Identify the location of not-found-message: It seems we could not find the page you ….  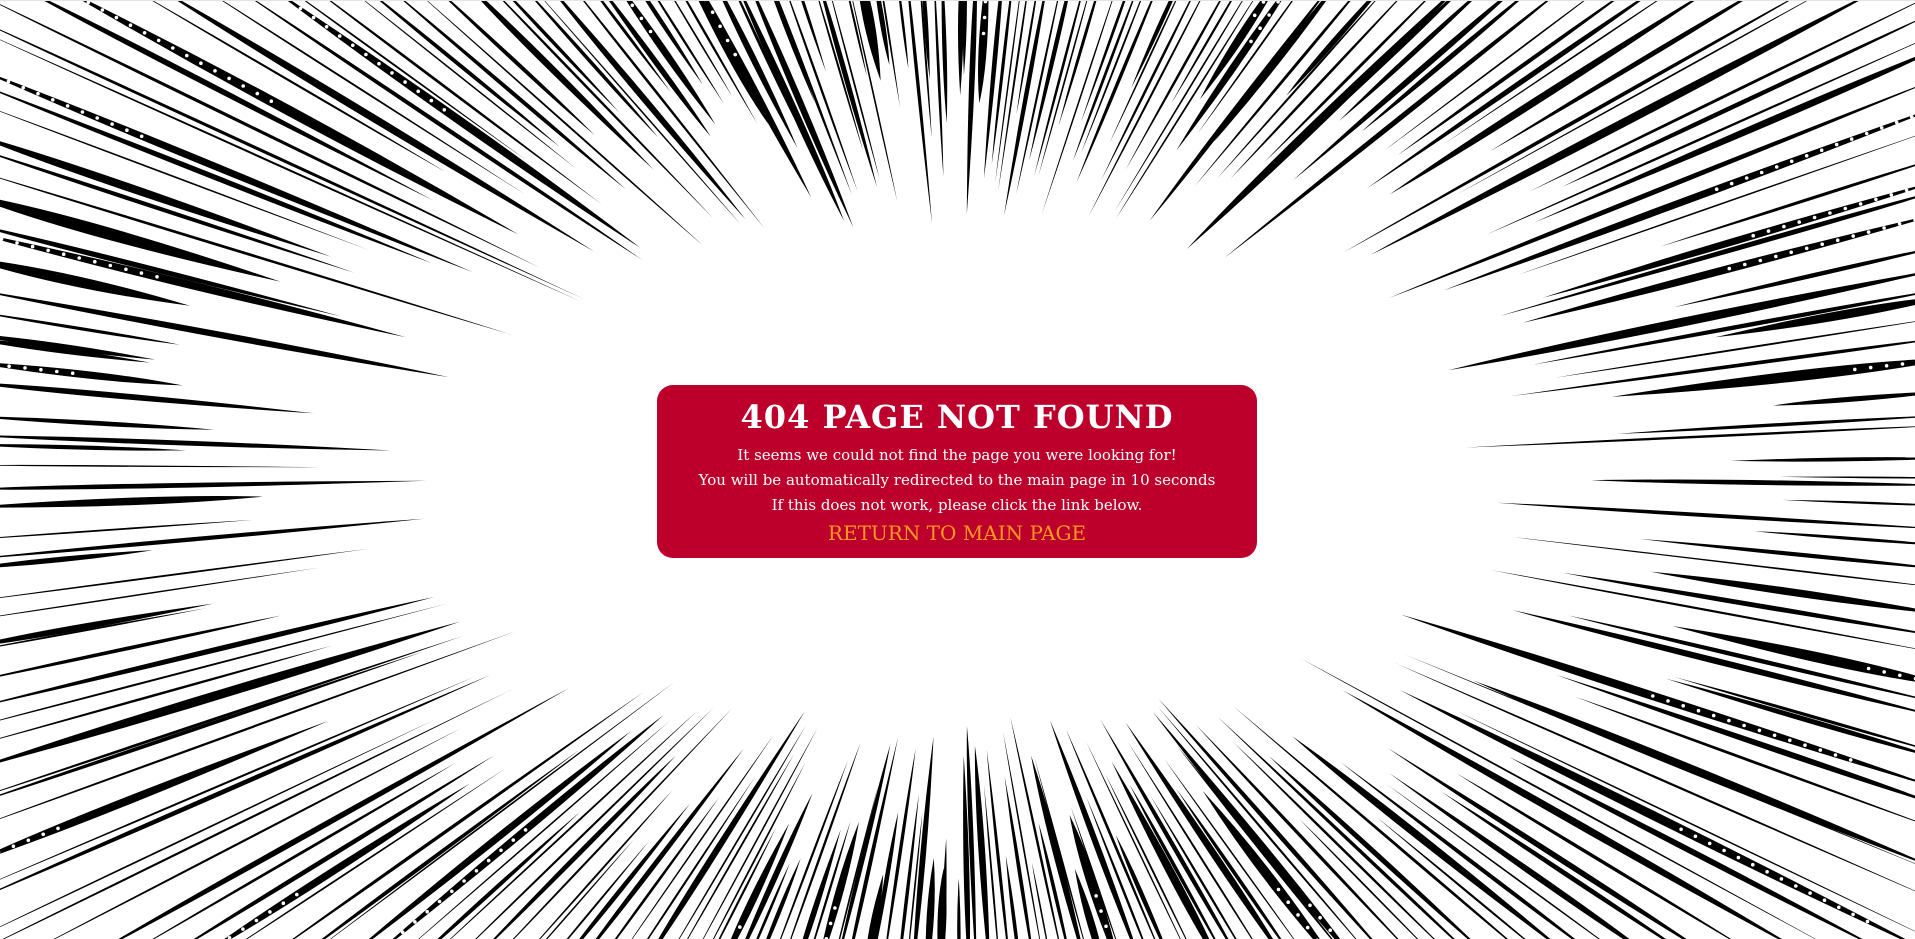
(957, 455).